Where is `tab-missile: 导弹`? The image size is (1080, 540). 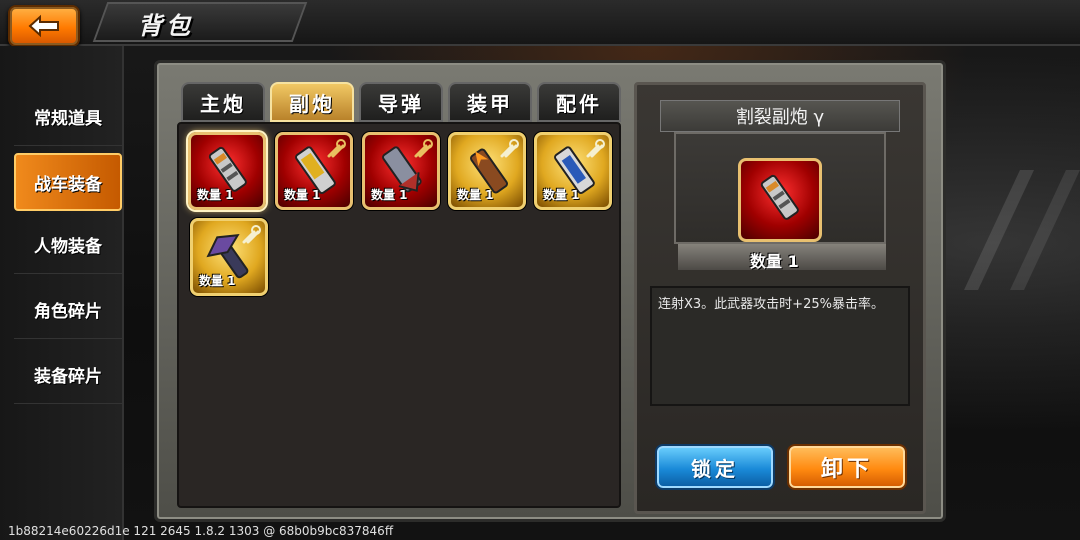 tab-missile: 导弹 is located at coordinates (401, 102).